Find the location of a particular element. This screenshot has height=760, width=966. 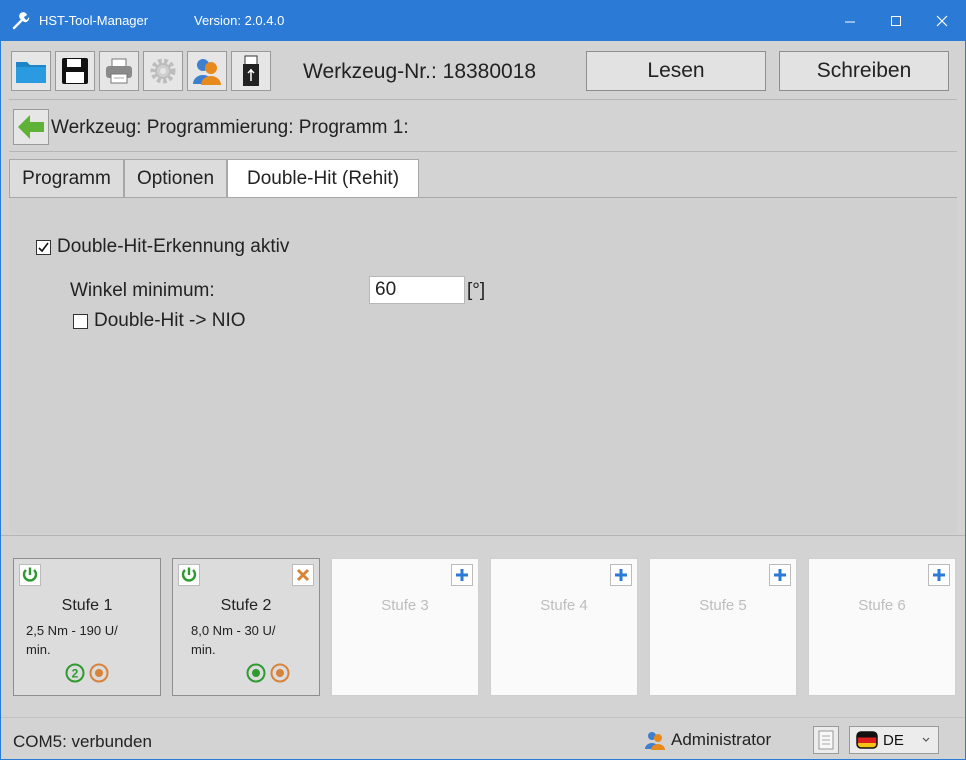

save-icon is located at coordinates (75, 71).